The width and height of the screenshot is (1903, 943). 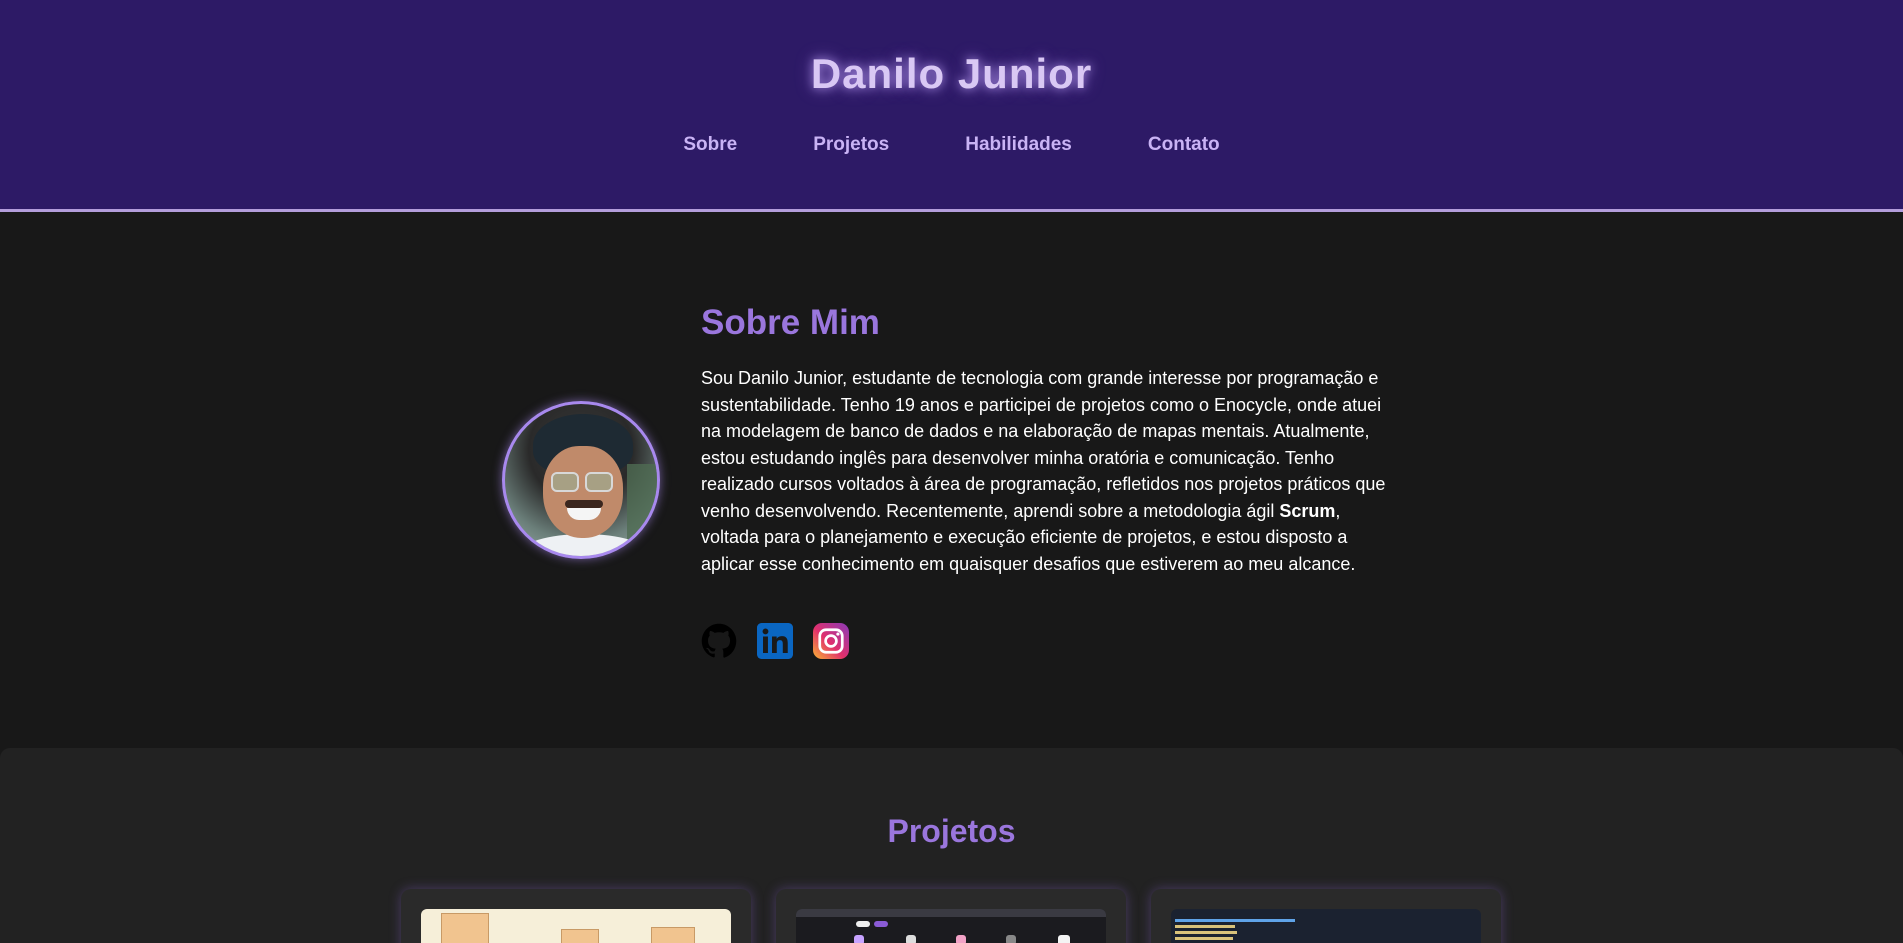 I want to click on about-text-scrum: Scrum, so click(x=1307, y=510).